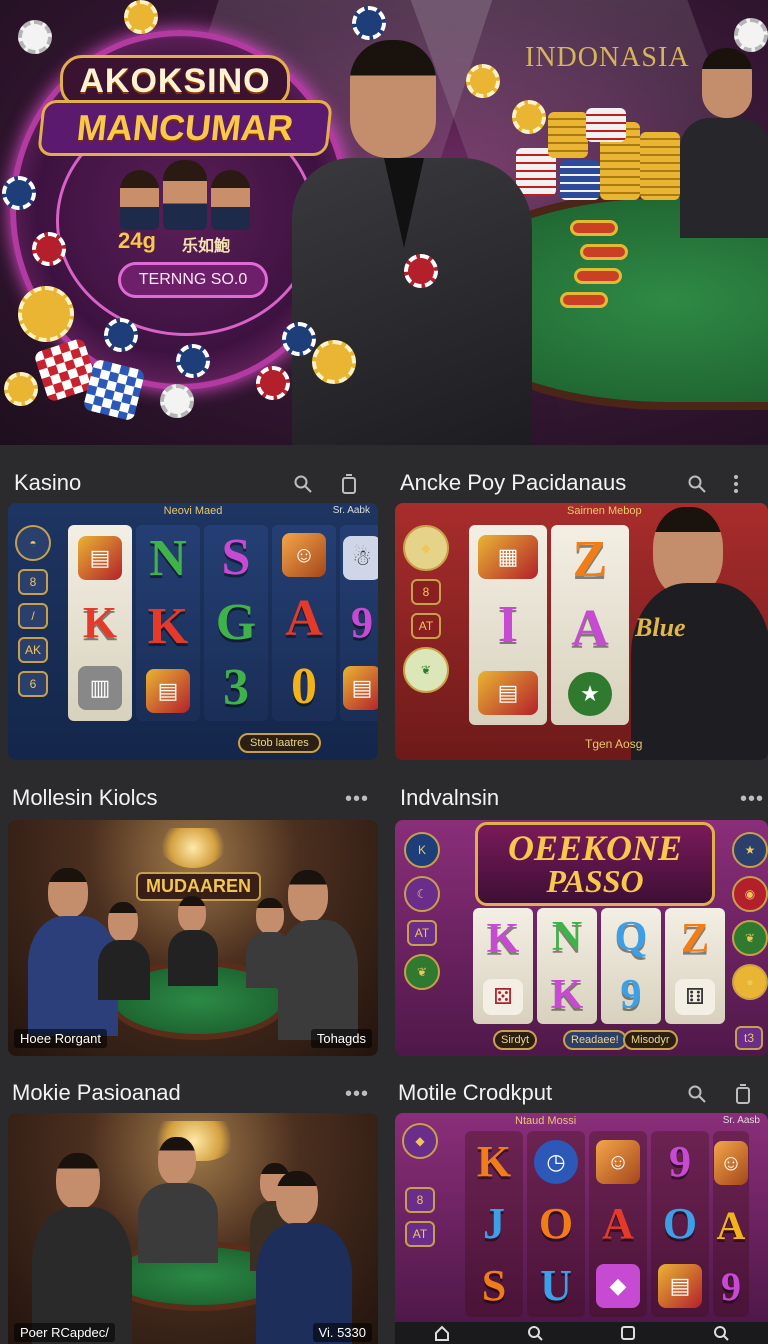 Image resolution: width=768 pixels, height=1344 pixels. What do you see at coordinates (556, 1285) in the screenshot?
I see `reel-symbol: U` at bounding box center [556, 1285].